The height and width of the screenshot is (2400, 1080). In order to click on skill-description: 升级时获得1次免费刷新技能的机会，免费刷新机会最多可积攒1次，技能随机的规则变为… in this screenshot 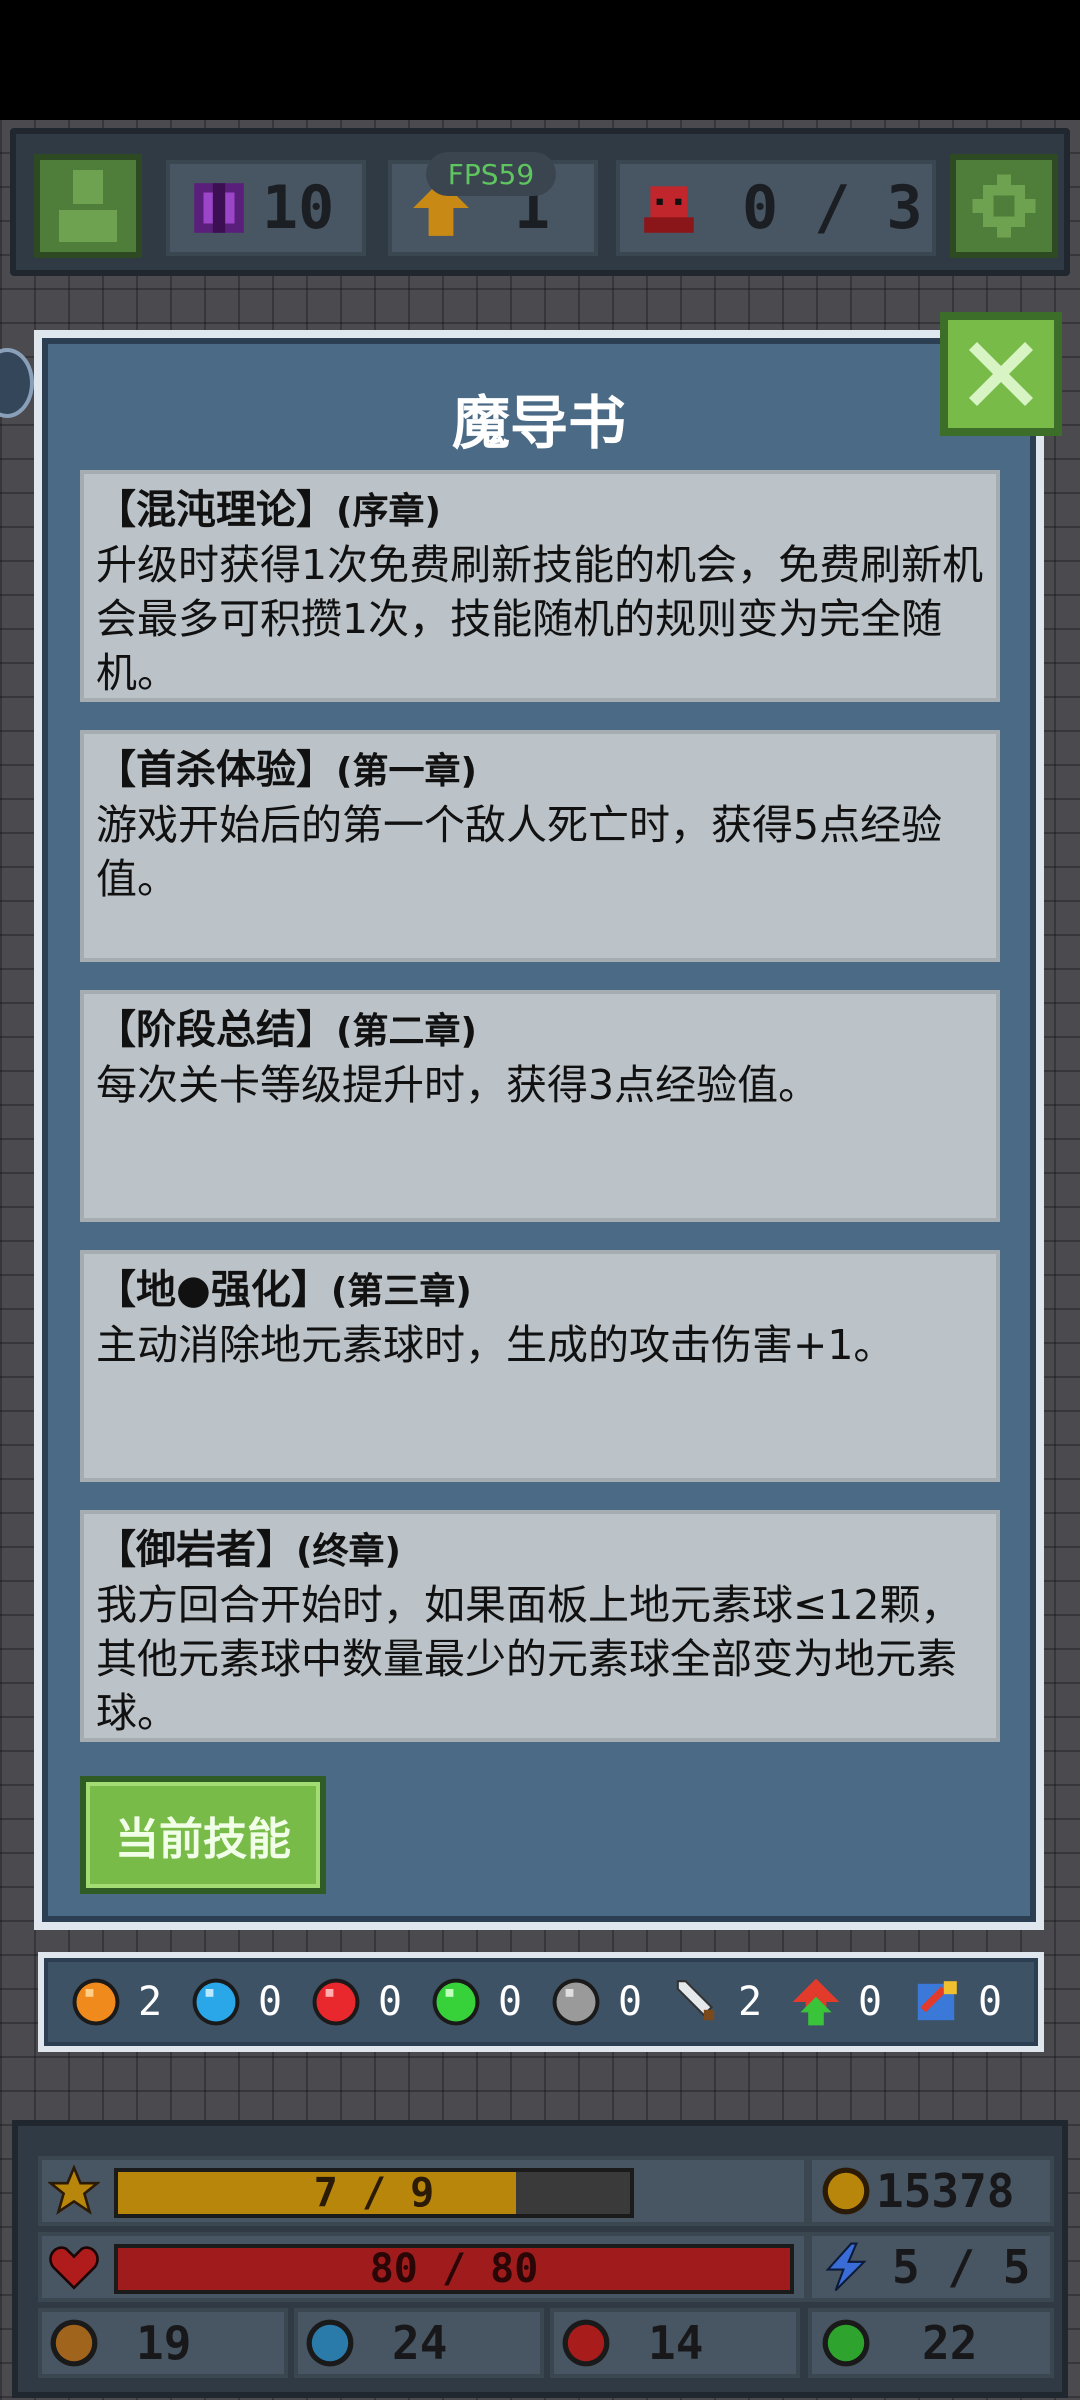, I will do `click(540, 619)`.